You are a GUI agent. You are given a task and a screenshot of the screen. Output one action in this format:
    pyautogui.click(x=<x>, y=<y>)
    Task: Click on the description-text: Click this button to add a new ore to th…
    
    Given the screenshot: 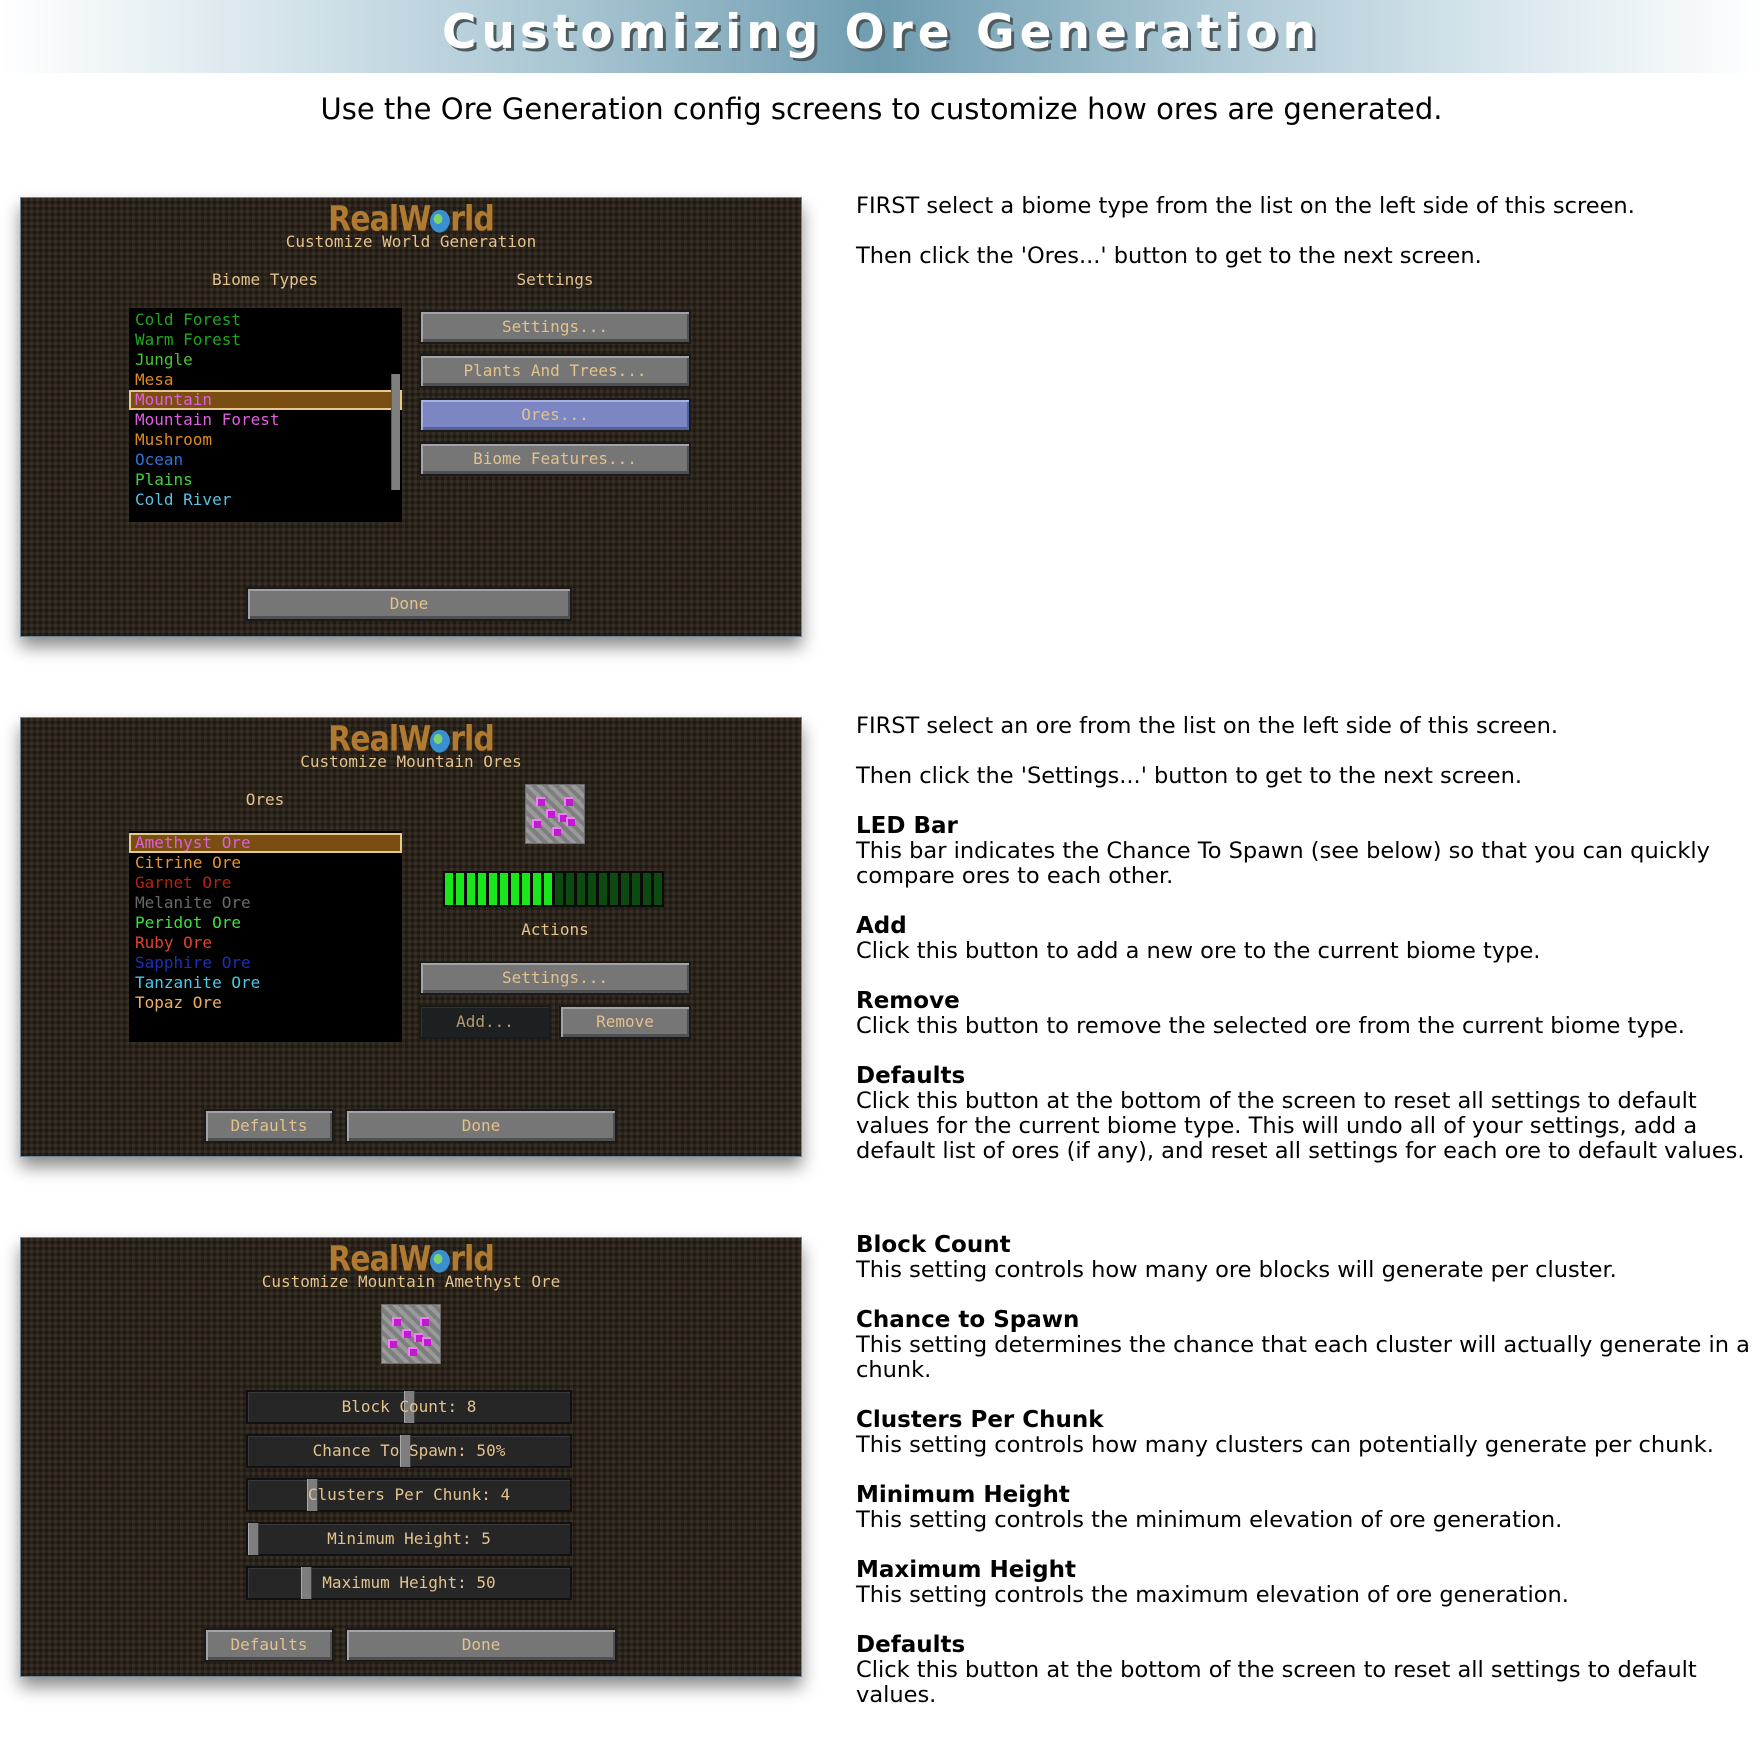 What is the action you would take?
    pyautogui.click(x=1198, y=951)
    